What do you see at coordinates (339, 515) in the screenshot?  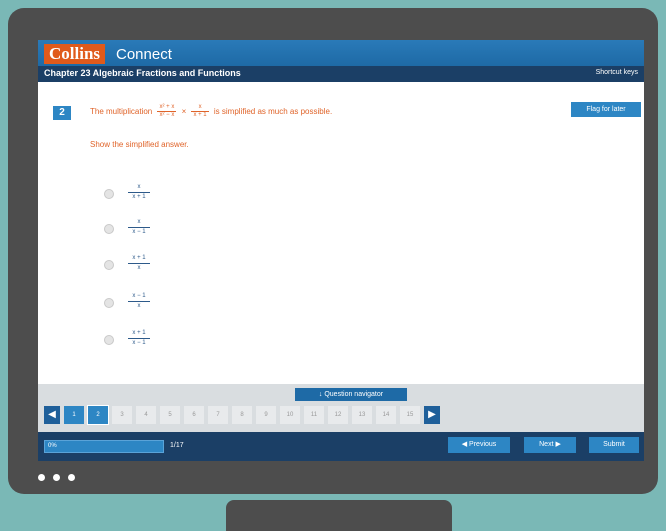 I see `monitor-stand` at bounding box center [339, 515].